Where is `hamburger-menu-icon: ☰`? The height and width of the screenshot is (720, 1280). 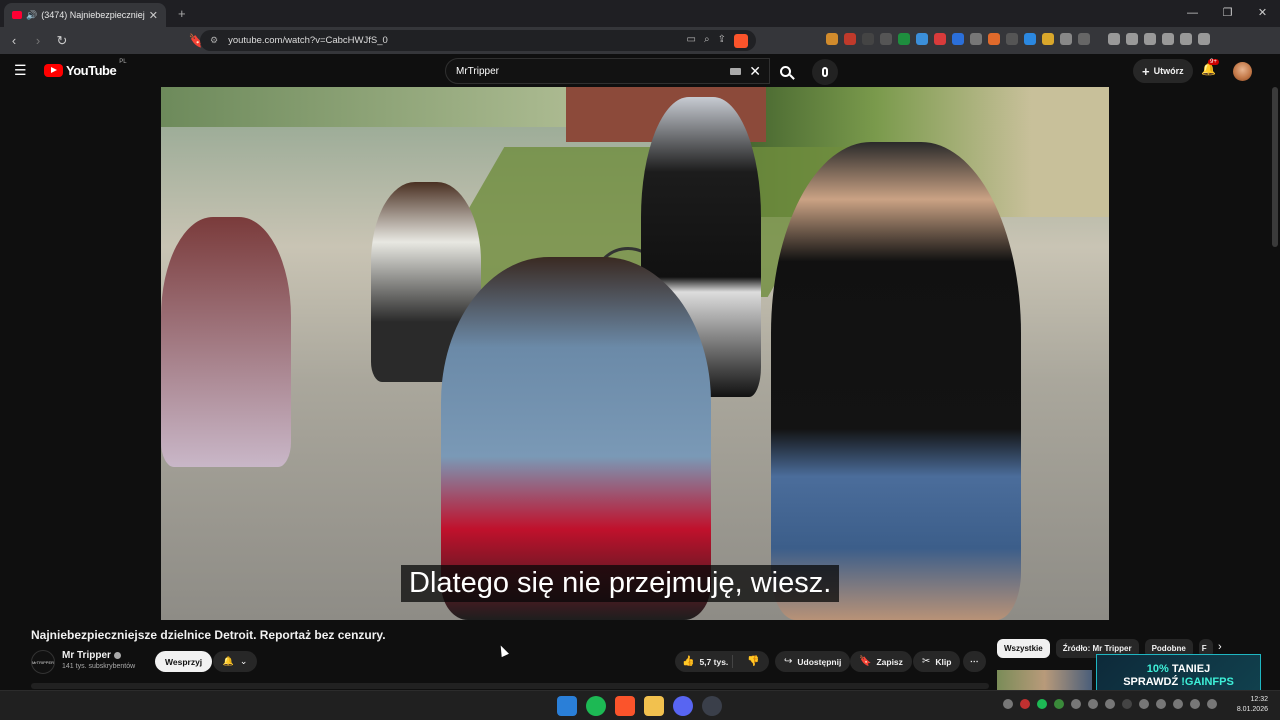
hamburger-menu-icon: ☰ is located at coordinates (22, 70).